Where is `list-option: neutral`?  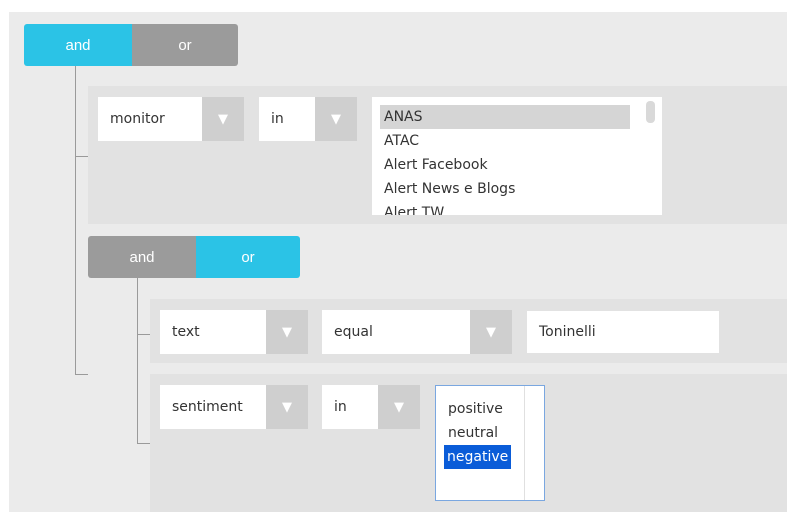 list-option: neutral is located at coordinates (490, 433).